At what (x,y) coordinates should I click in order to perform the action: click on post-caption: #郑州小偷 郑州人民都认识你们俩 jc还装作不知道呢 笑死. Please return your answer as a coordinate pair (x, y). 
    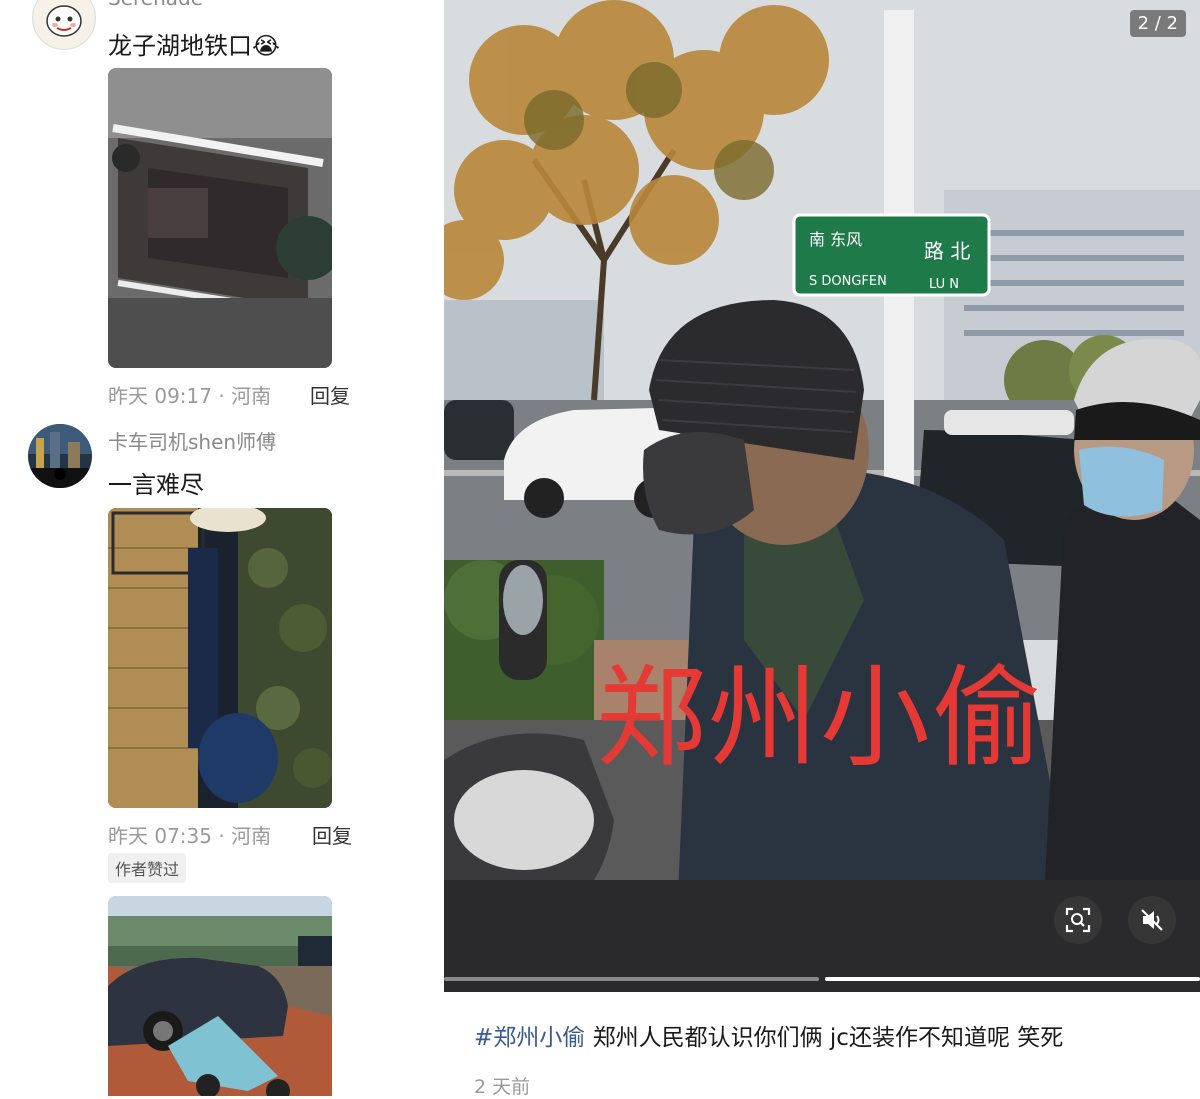
    Looking at the image, I should click on (768, 1035).